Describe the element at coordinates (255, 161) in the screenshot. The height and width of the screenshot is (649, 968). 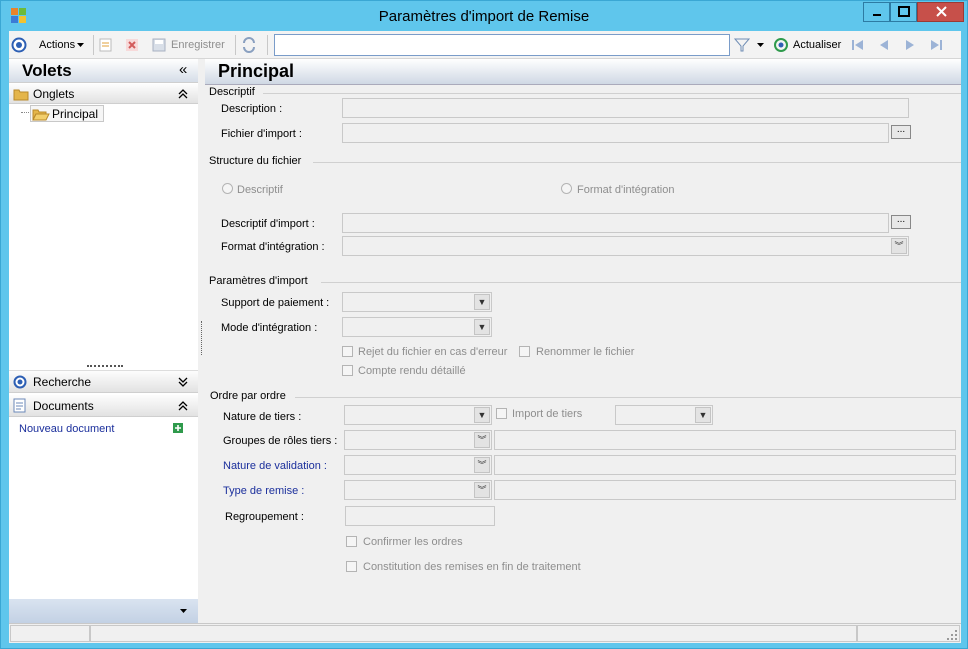
I see `group-structure-label: Structure du fichier` at that location.